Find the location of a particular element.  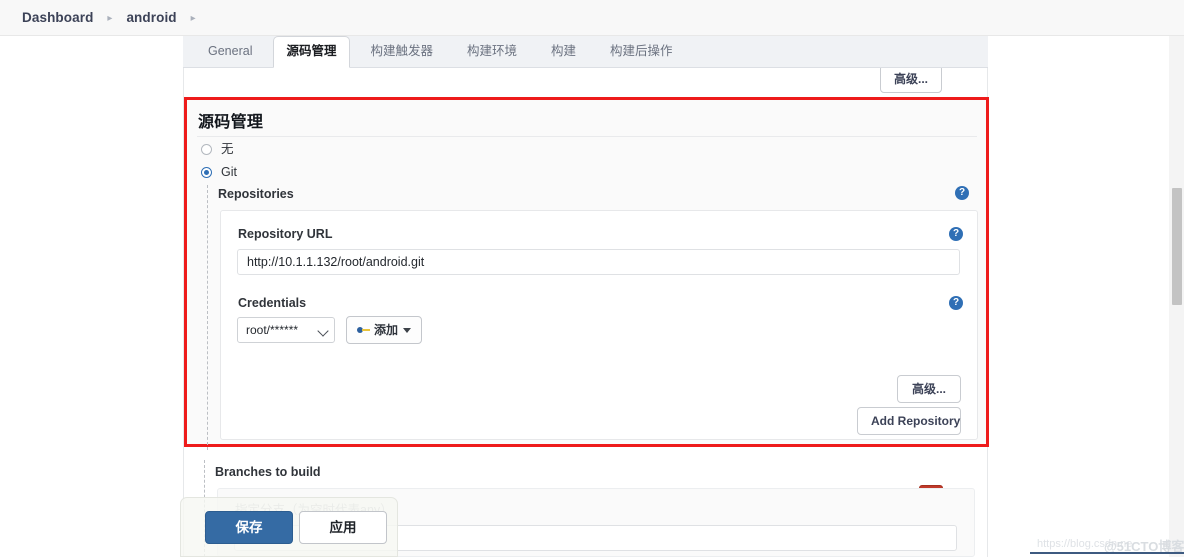

caret-down-icon is located at coordinates (407, 330).